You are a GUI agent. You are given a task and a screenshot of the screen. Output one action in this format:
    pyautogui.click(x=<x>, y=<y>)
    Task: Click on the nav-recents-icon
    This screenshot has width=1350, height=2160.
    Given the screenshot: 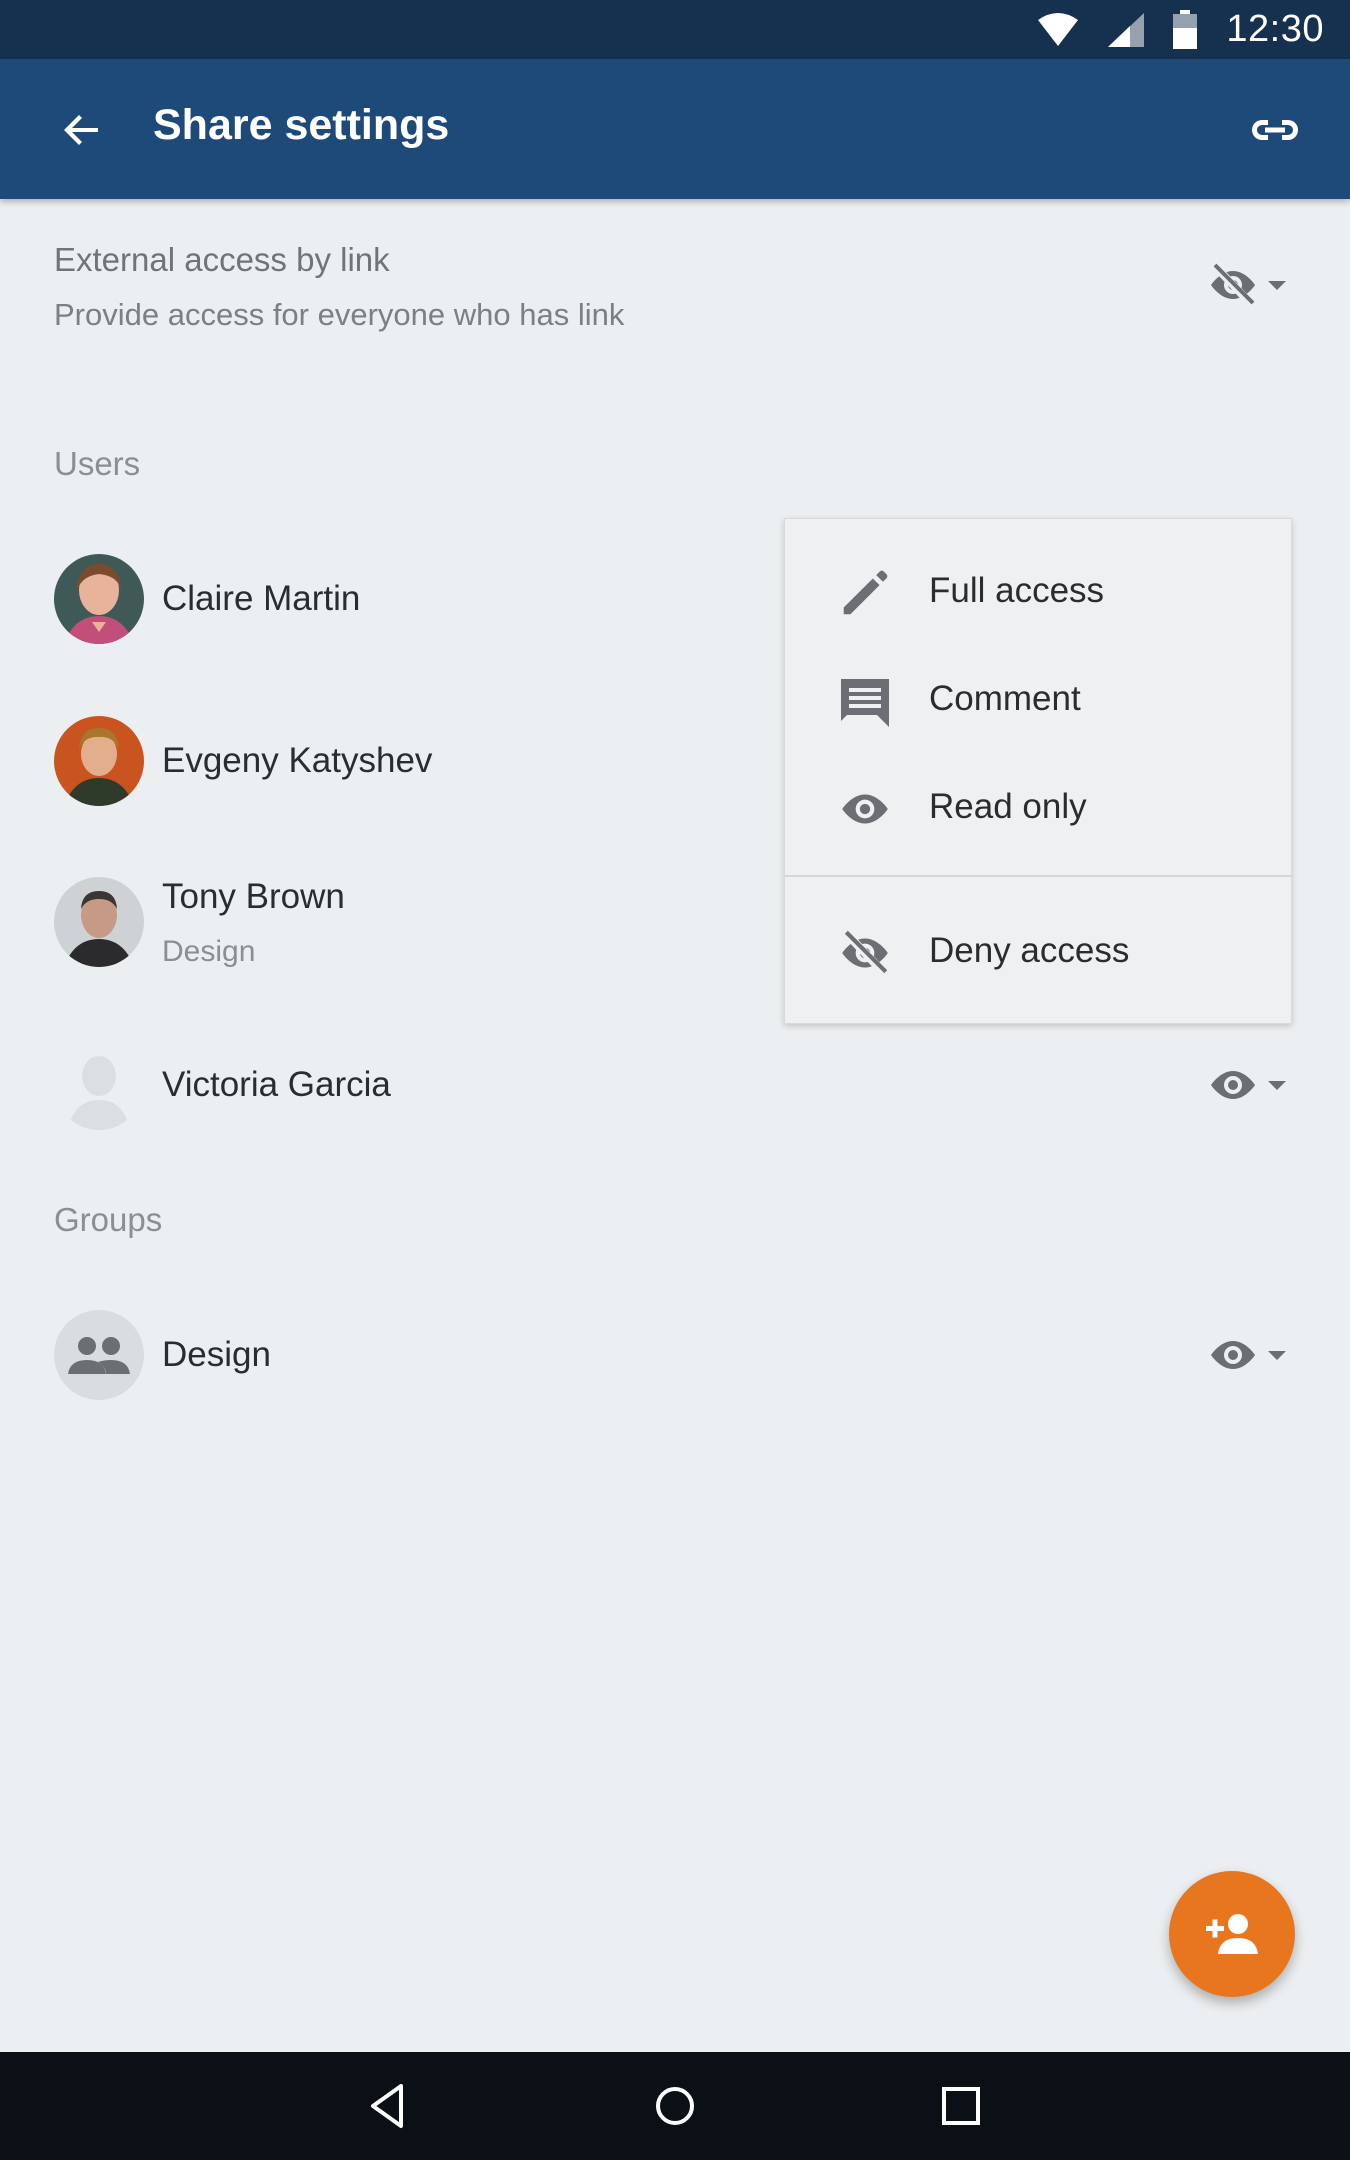 What is the action you would take?
    pyautogui.click(x=961, y=2106)
    